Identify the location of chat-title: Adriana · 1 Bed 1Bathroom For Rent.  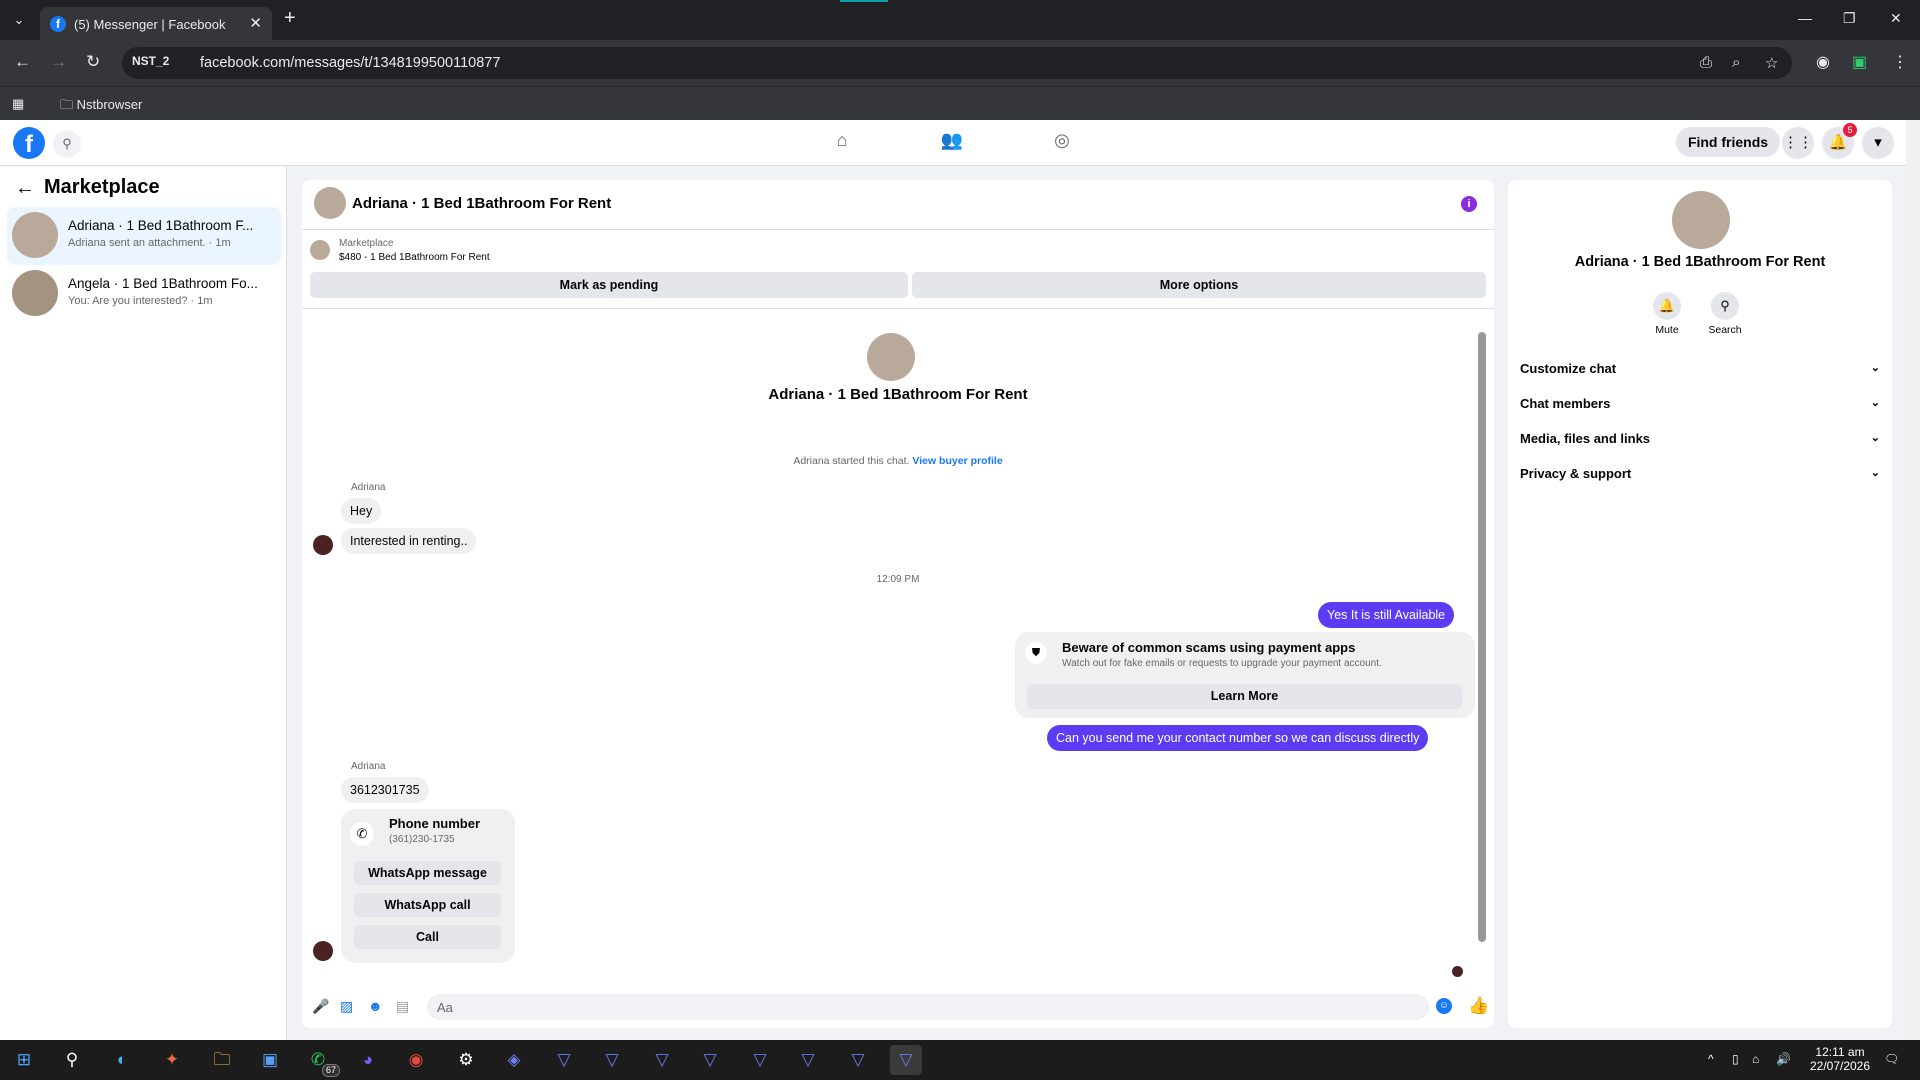
(481, 203).